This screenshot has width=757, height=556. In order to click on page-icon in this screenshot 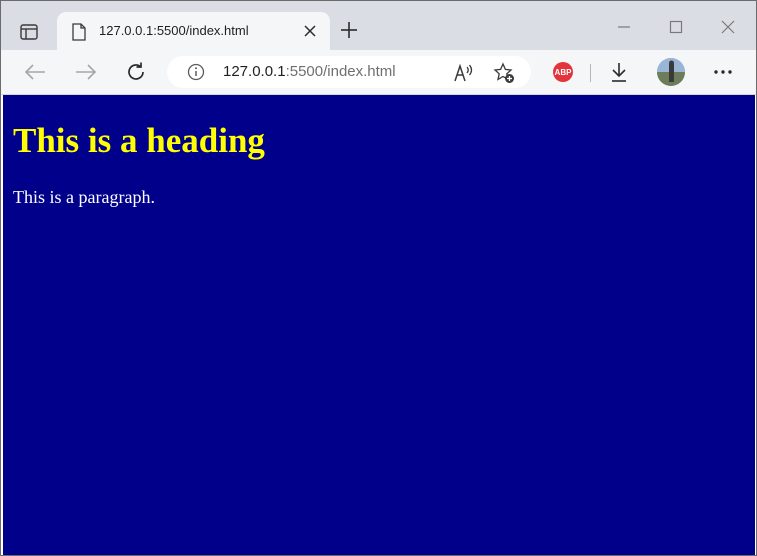, I will do `click(79, 32)`.